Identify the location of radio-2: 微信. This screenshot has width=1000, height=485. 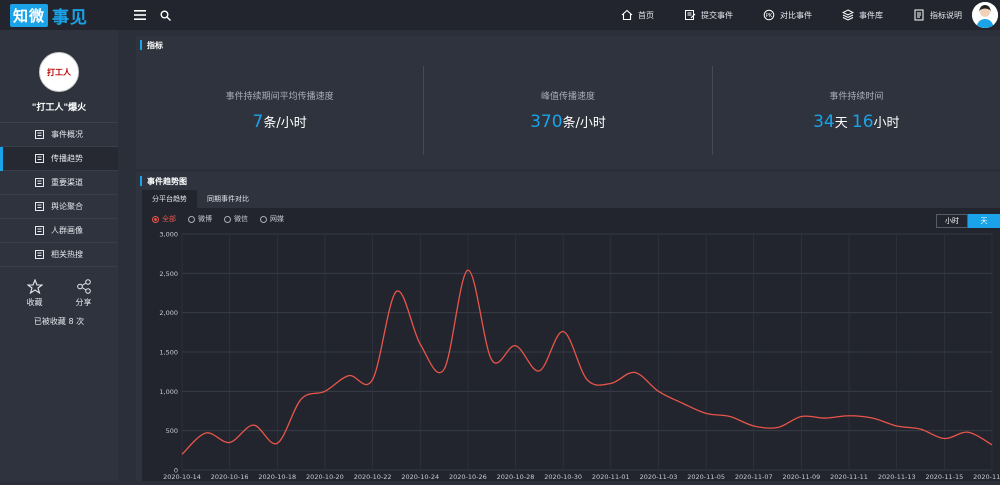
(236, 219).